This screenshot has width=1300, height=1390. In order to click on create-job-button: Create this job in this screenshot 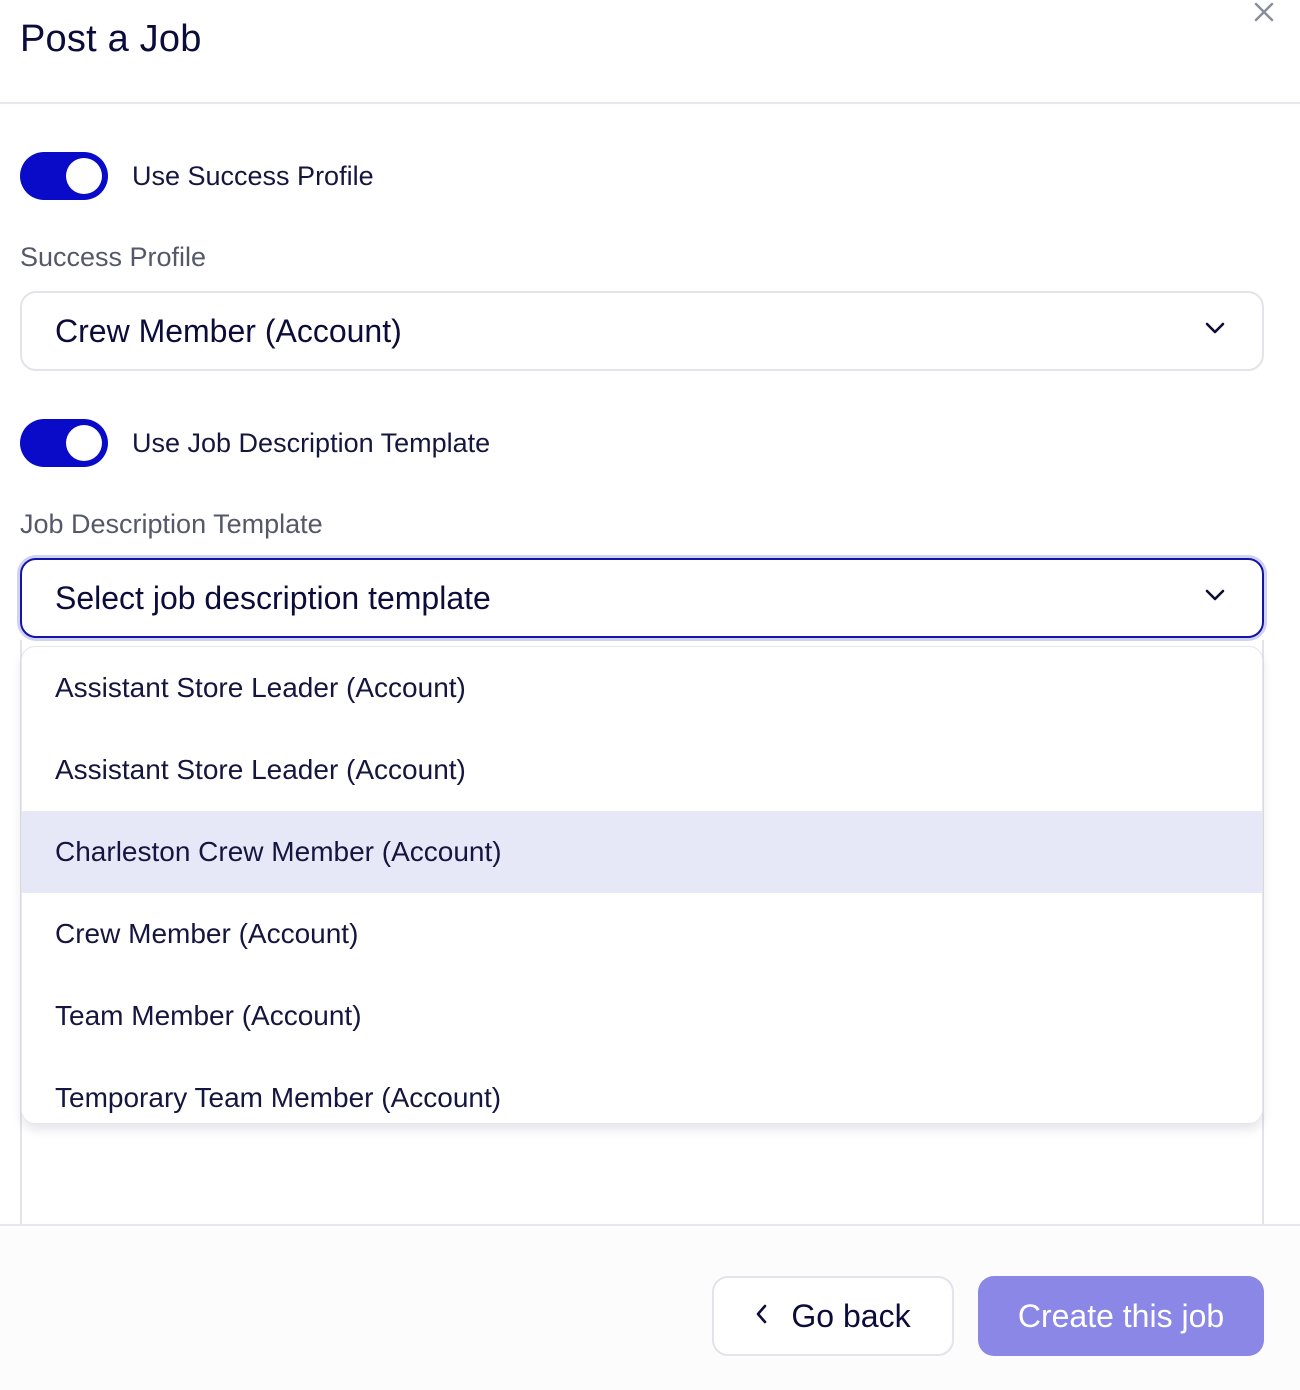, I will do `click(1121, 1316)`.